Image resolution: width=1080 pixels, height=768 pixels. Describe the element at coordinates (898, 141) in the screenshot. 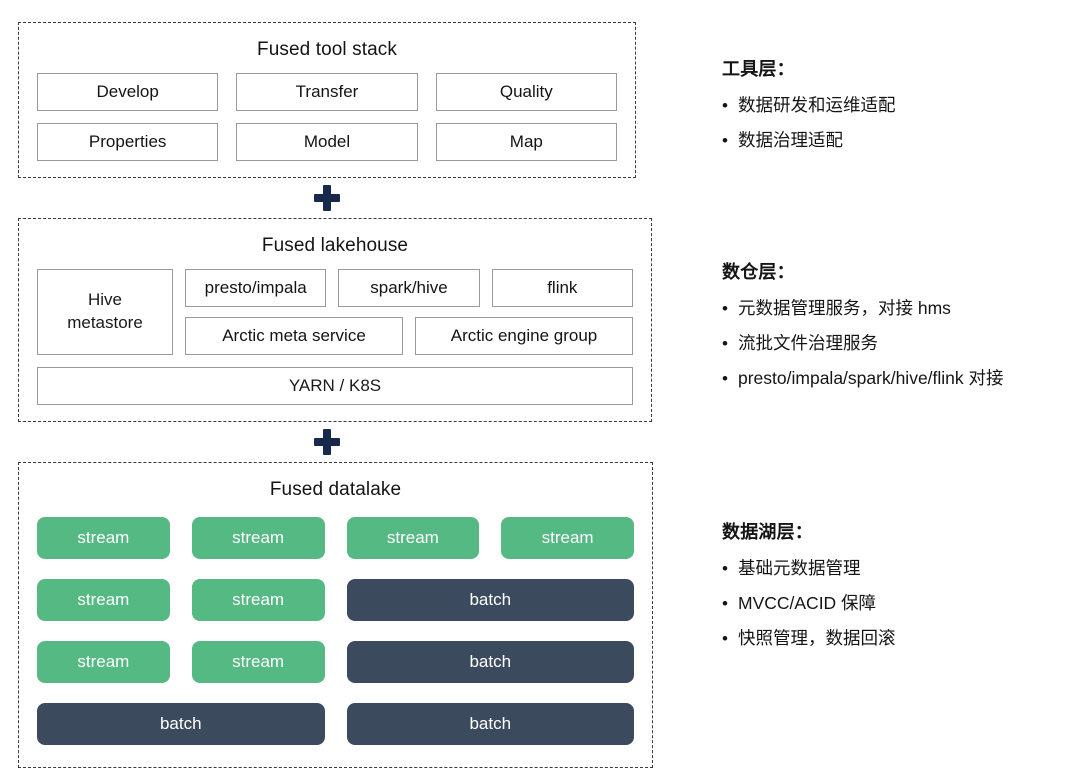

I see `note-item: • 数据治理适配` at that location.